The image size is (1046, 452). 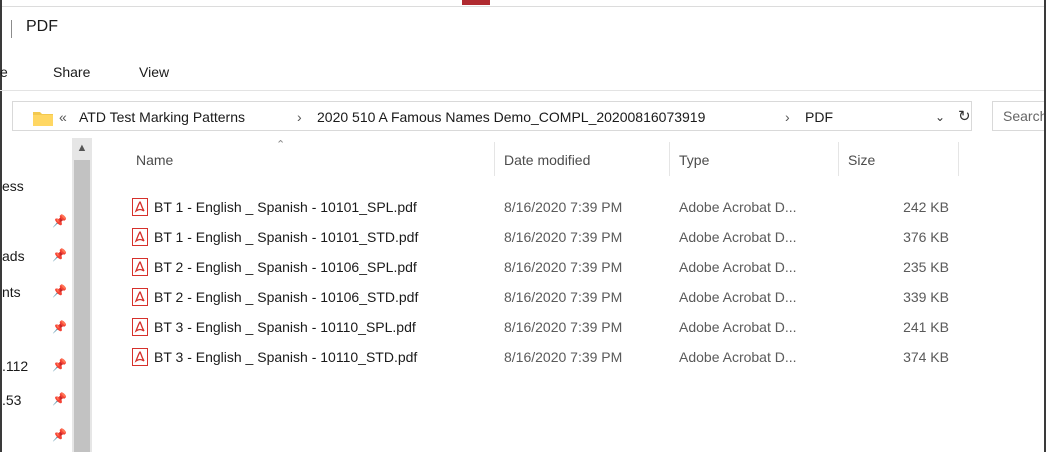 I want to click on window-title: PDF, so click(x=42, y=26).